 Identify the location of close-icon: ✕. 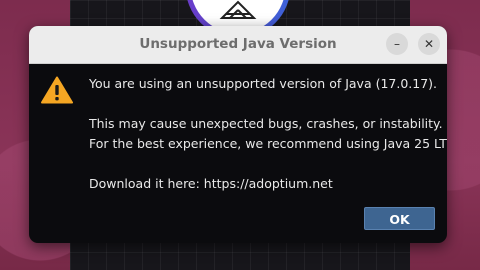
(429, 44).